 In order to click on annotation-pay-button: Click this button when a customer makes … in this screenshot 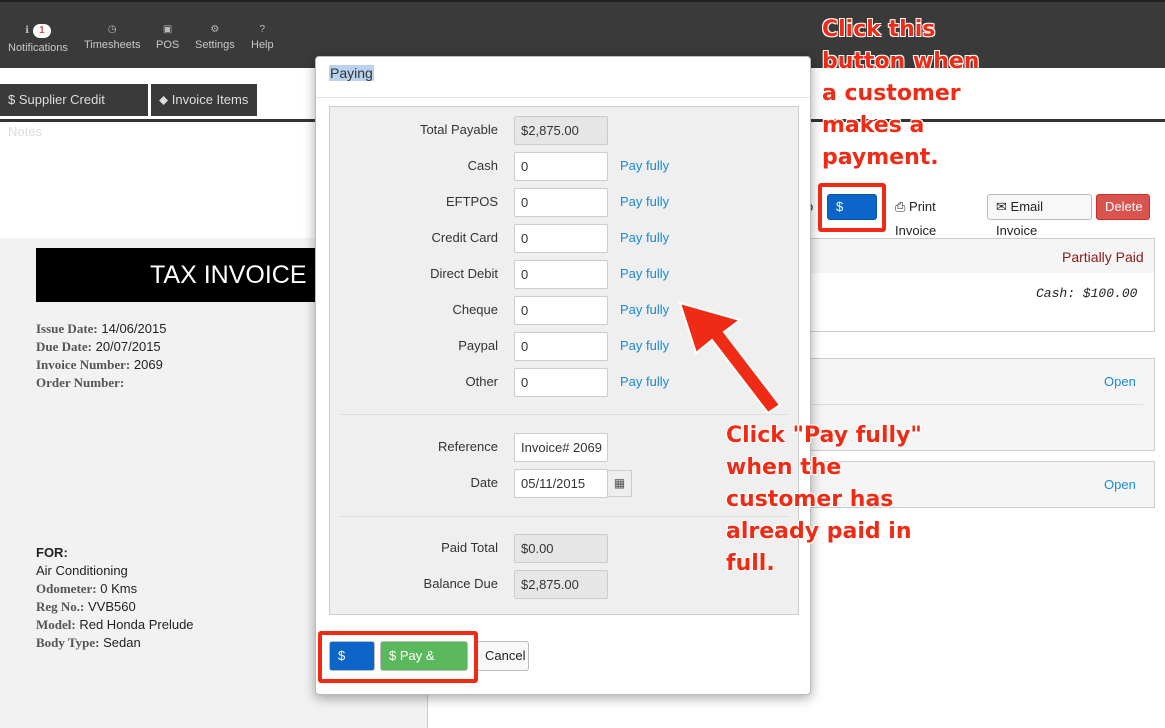, I will do `click(900, 94)`.